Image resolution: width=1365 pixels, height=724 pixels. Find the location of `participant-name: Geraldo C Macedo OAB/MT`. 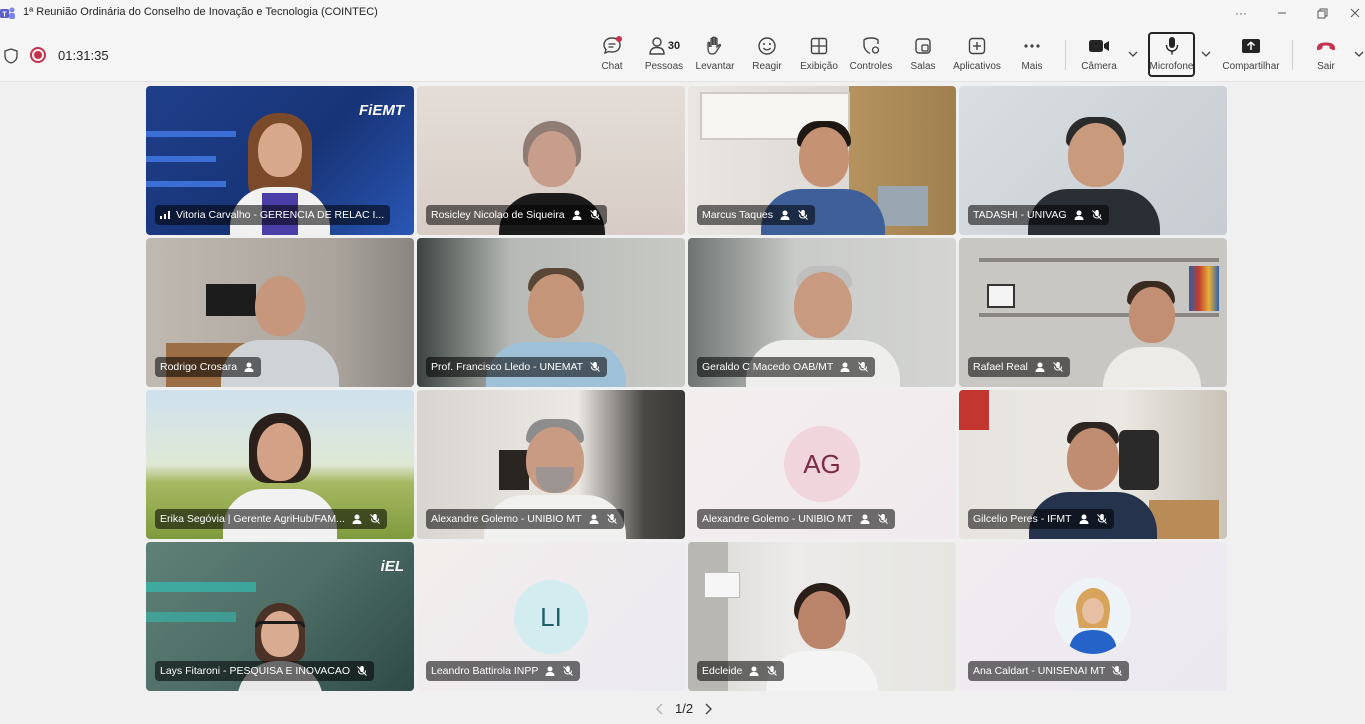

participant-name: Geraldo C Macedo OAB/MT is located at coordinates (768, 367).